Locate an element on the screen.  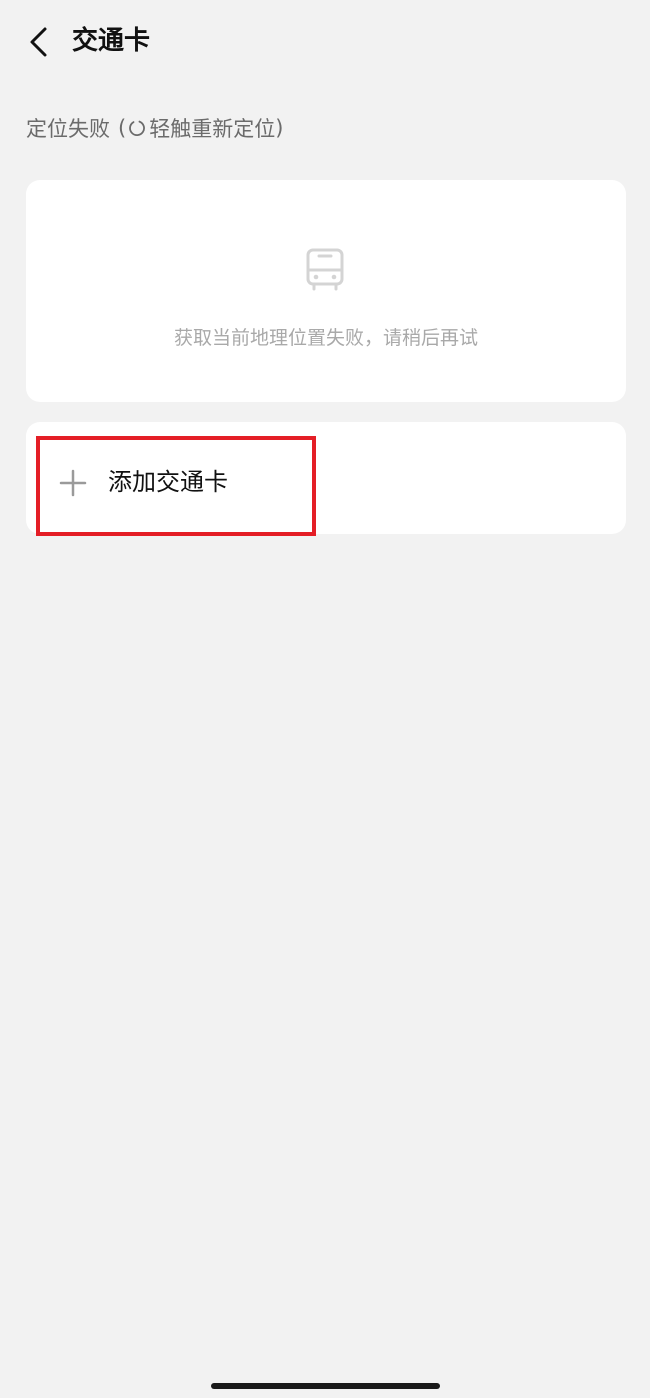
chevron-left-icon is located at coordinates (38, 42).